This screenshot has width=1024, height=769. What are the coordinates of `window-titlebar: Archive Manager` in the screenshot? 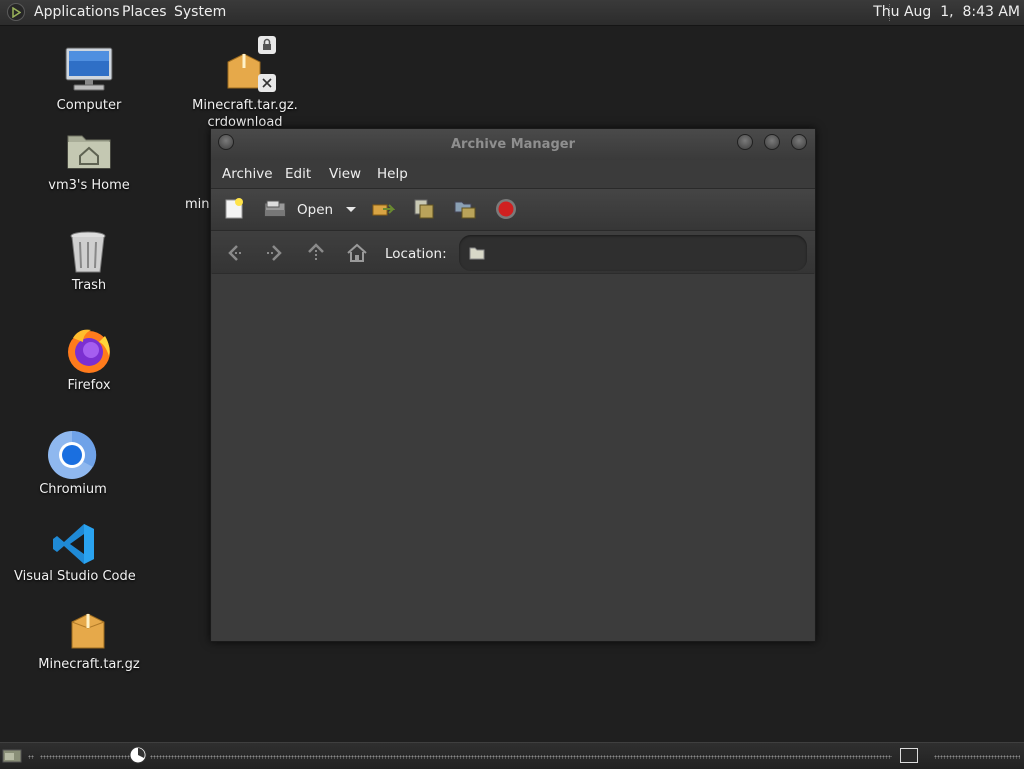 It's located at (513, 144).